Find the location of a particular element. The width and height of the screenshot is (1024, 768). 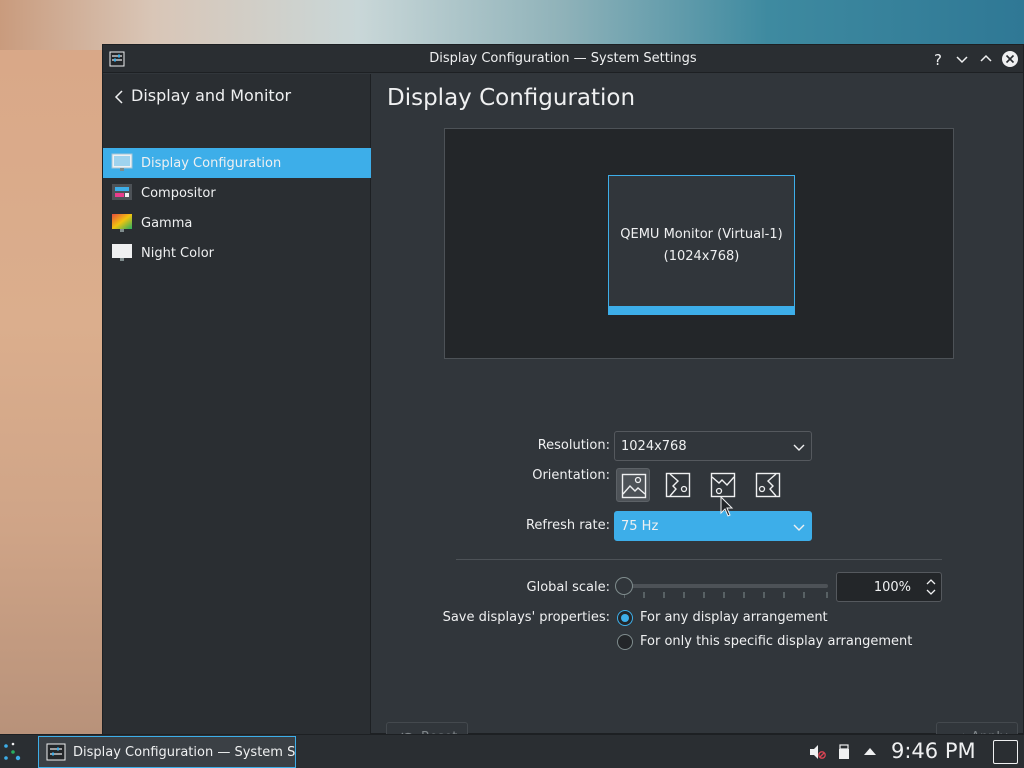

maximize-icon is located at coordinates (986, 59).